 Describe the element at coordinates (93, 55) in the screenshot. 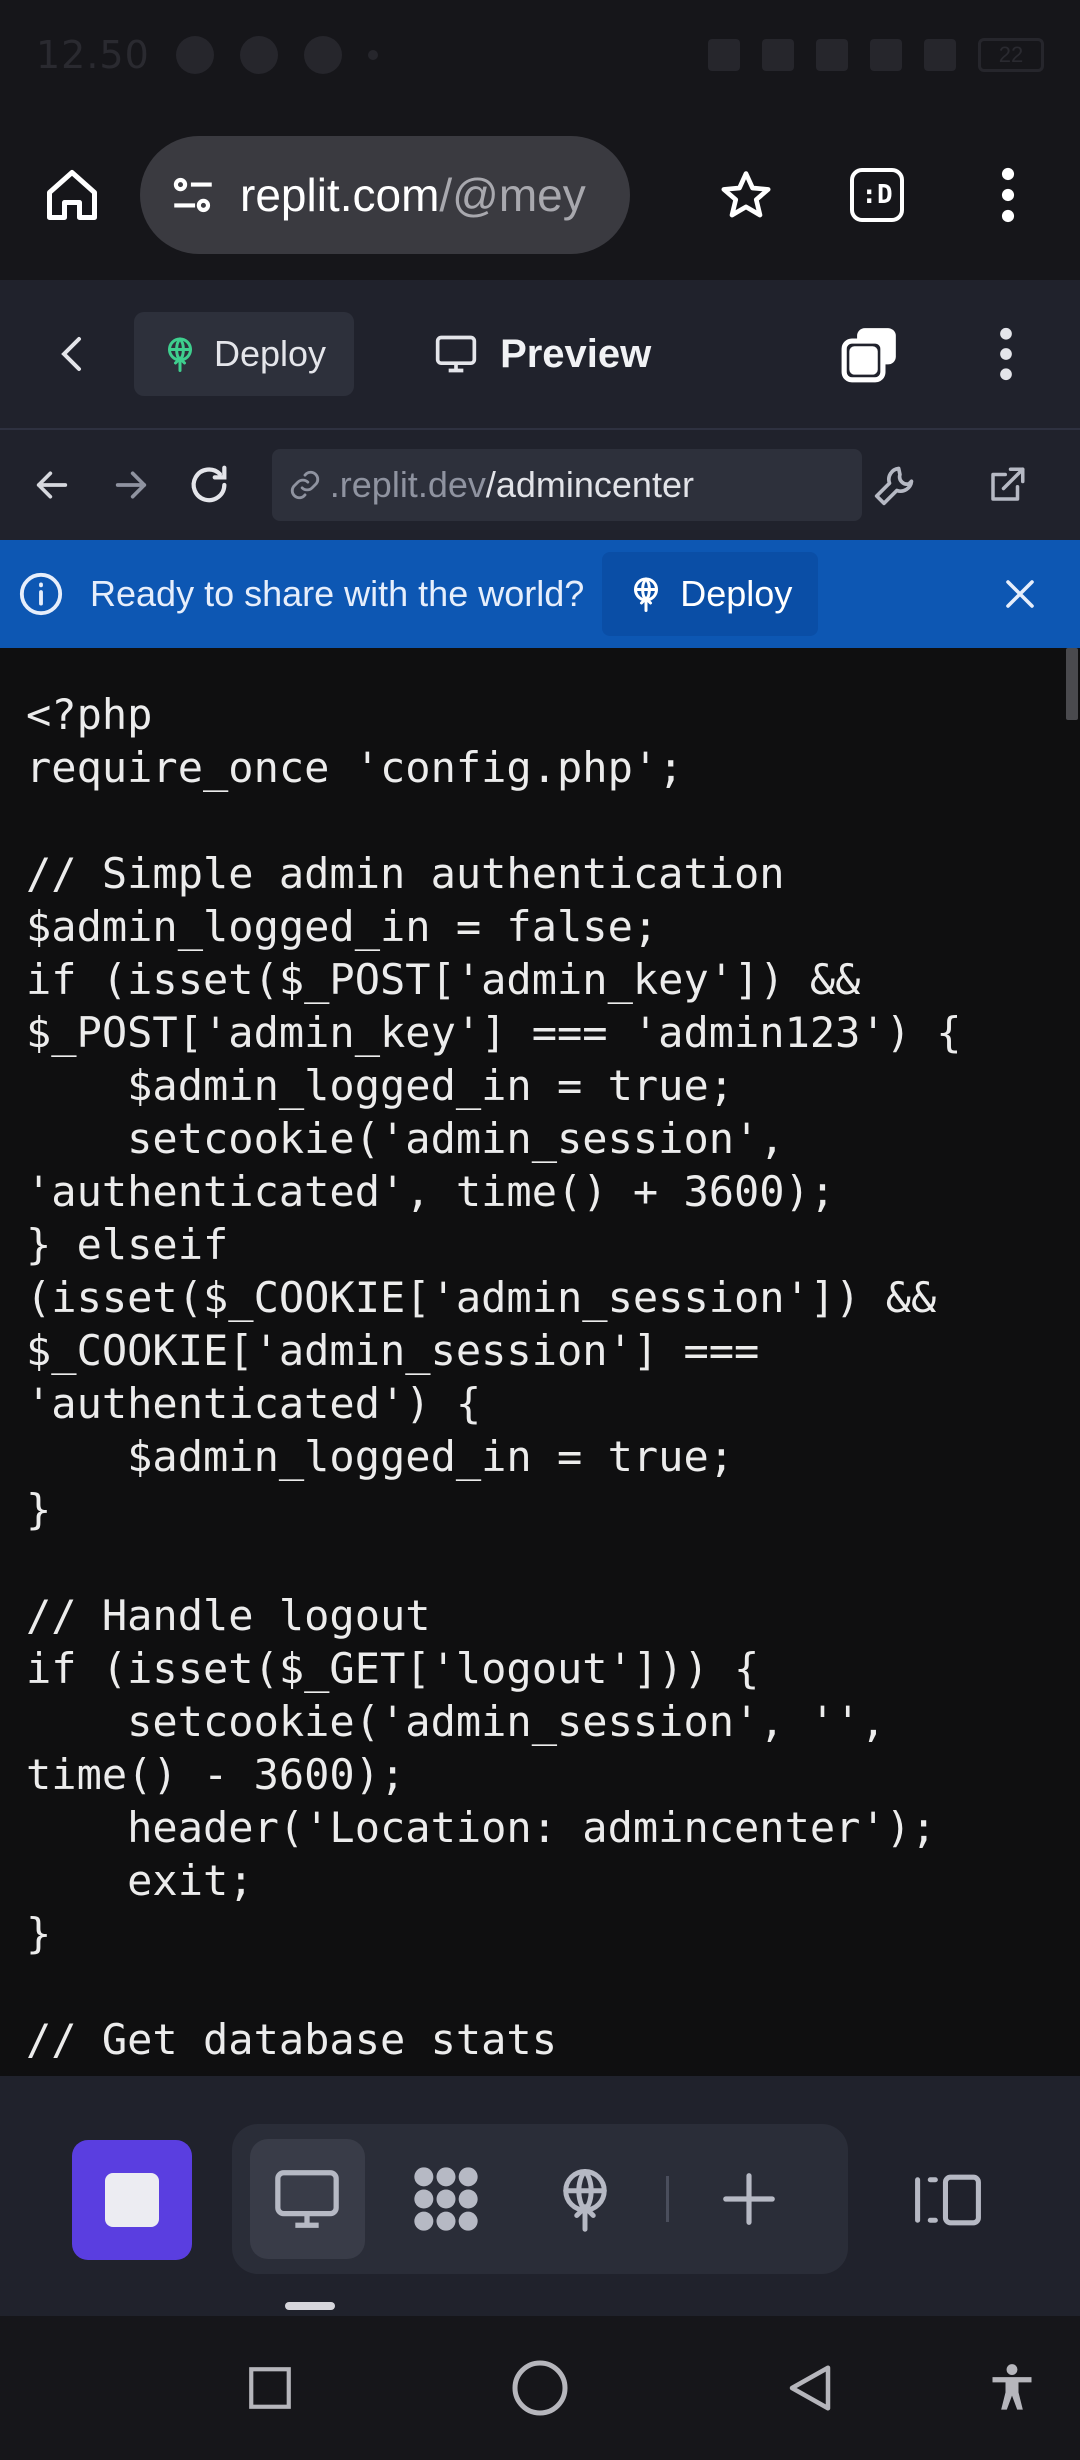

I see `status-time: 12.50` at that location.